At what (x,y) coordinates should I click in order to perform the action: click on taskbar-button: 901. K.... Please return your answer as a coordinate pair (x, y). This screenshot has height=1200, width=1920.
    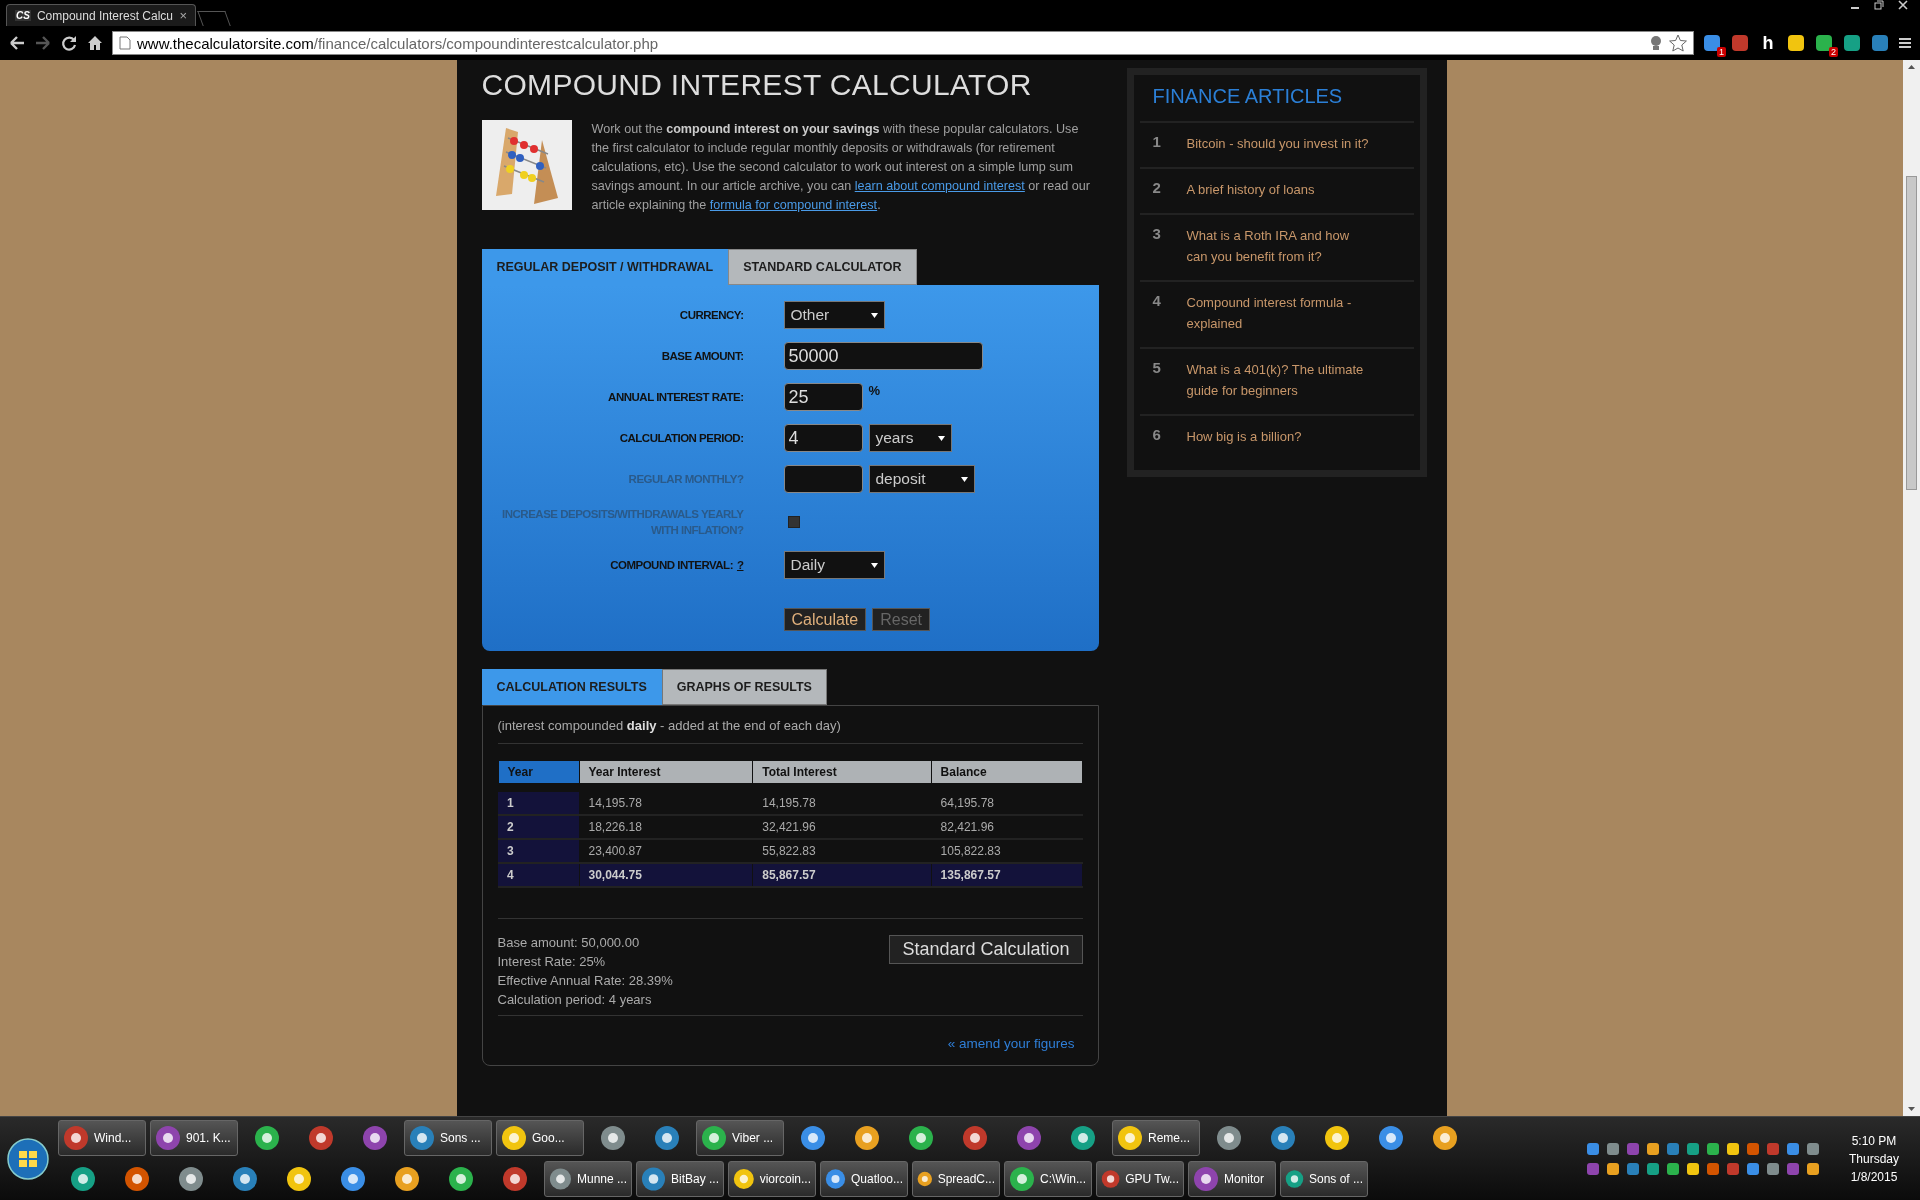
    Looking at the image, I should click on (194, 1138).